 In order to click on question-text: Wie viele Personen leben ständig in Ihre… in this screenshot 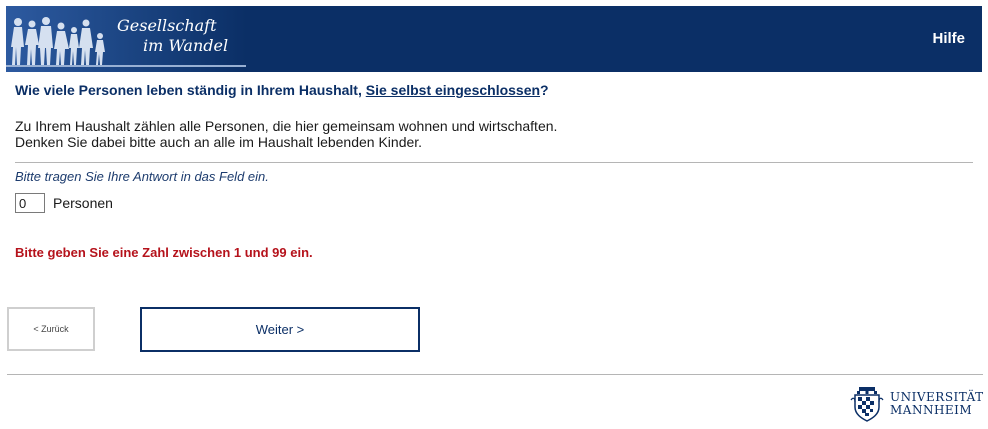, I will do `click(282, 90)`.